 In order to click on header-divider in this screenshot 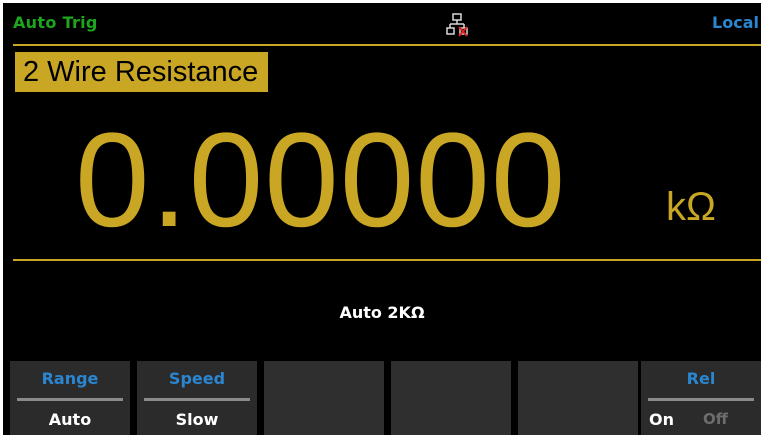, I will do `click(387, 45)`.